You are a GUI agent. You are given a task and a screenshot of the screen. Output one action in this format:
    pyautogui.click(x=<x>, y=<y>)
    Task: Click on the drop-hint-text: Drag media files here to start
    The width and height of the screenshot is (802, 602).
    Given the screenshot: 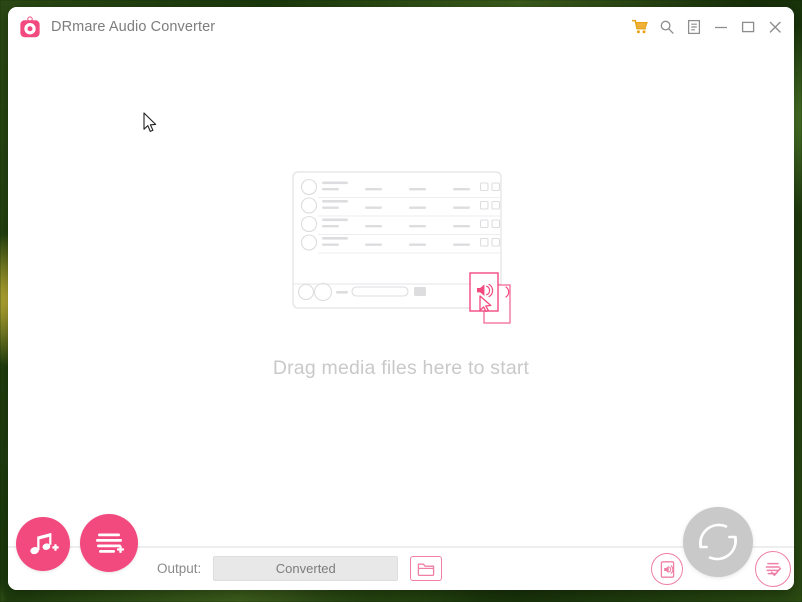 What is the action you would take?
    pyautogui.click(x=401, y=368)
    